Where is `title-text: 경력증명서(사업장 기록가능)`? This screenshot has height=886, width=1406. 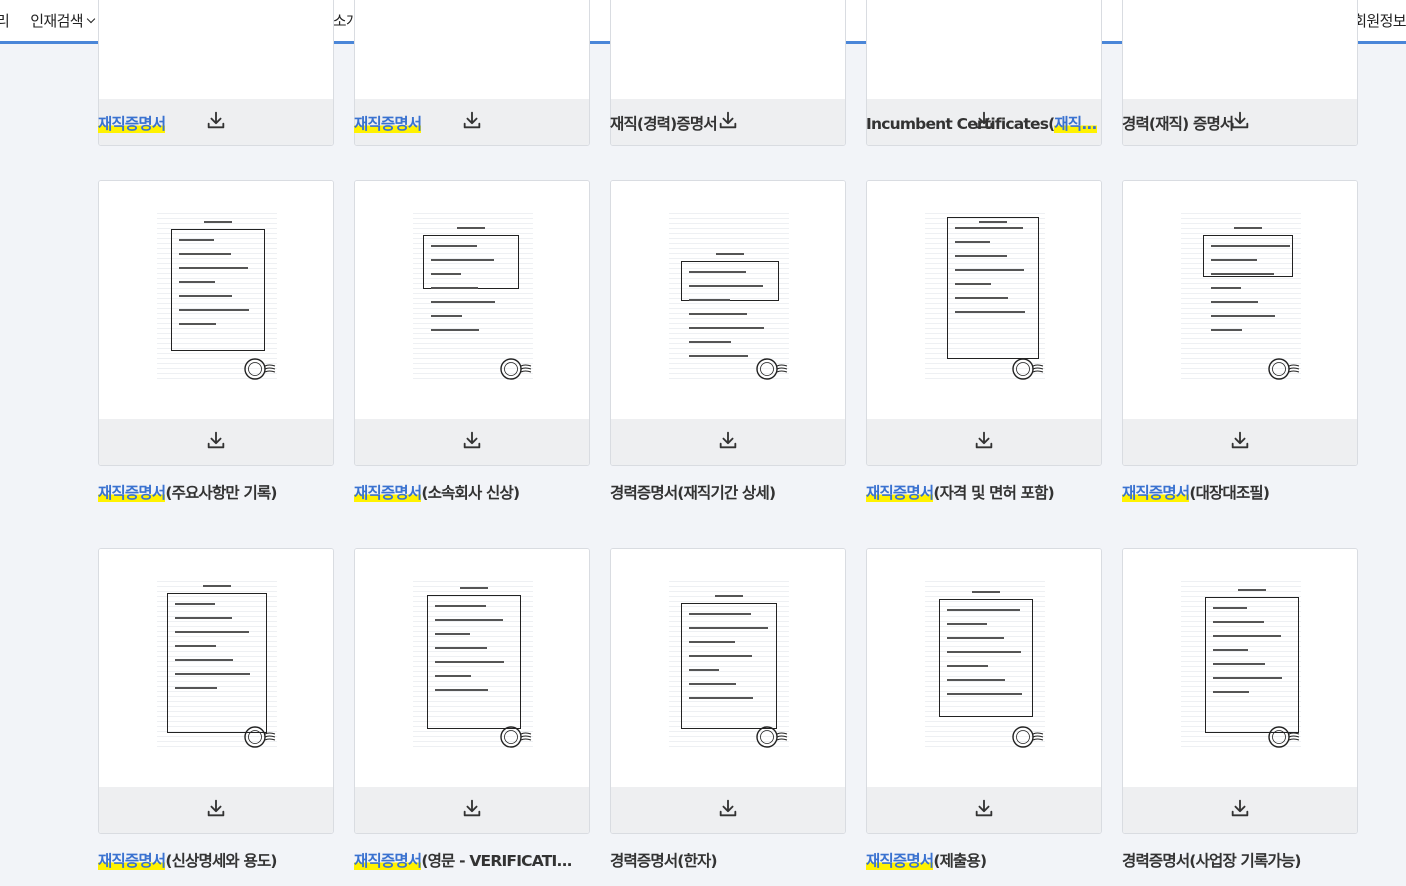
title-text: 경력증명서(사업장 기록가능) is located at coordinates (1211, 861).